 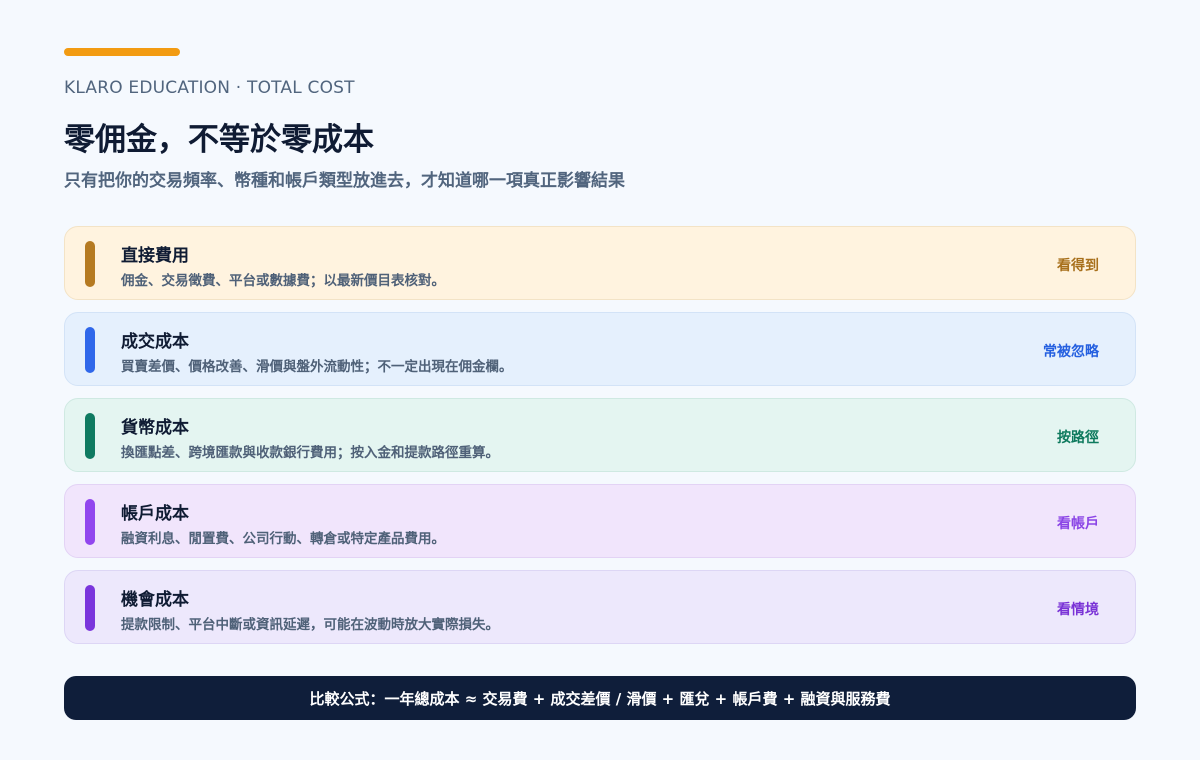 I want to click on cost-card-opportunity: 機會成本 提款限制、平台中斷或資訊延遲，可能在波動時放大實際損失。 看情境, so click(x=600, y=607).